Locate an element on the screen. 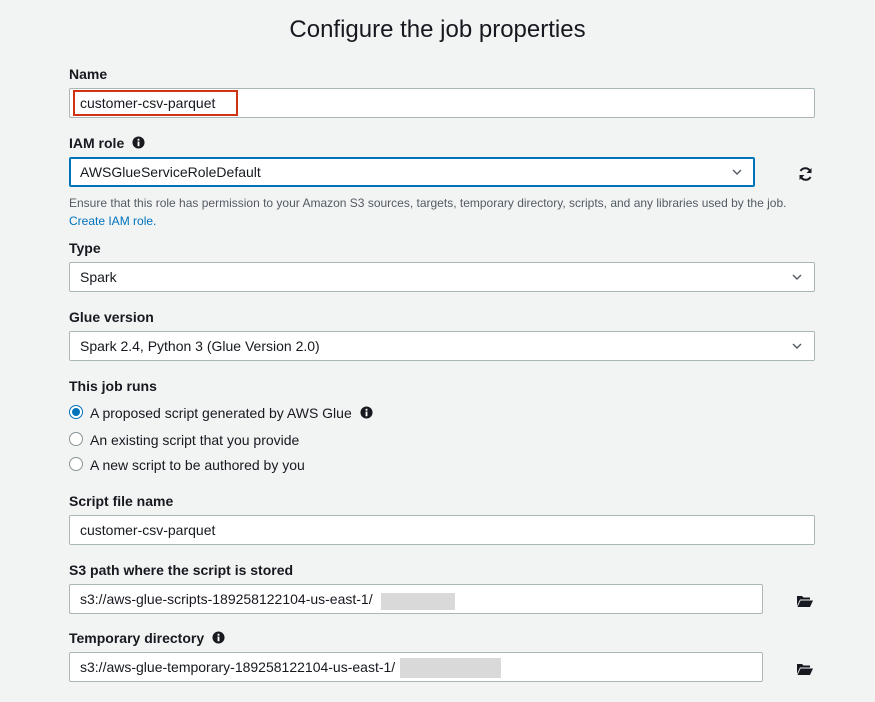 The height and width of the screenshot is (702, 875). script-file-label: Script file name is located at coordinates (121, 501).